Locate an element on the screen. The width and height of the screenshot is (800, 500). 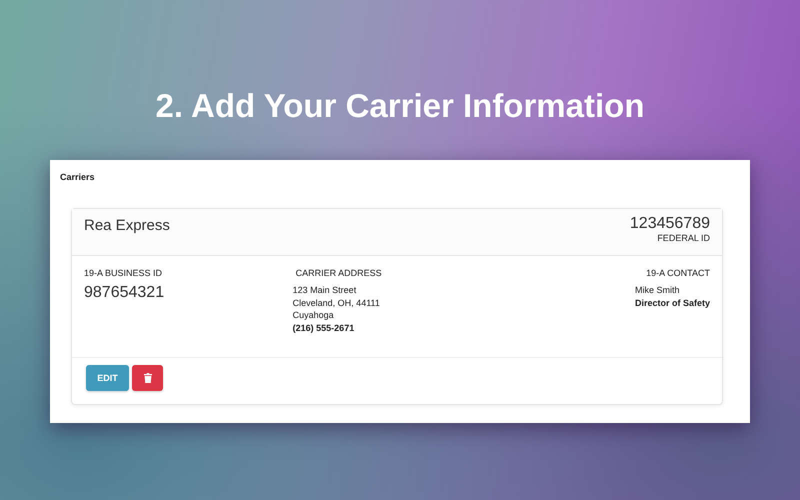
address-line: 123 Main Street is located at coordinates (324, 290).